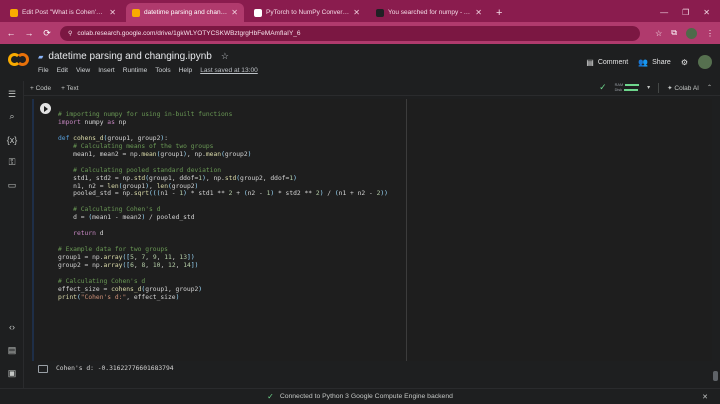  I want to click on browser-tab: Edit Post "What is Cohen's D a ✕, so click(63, 12).